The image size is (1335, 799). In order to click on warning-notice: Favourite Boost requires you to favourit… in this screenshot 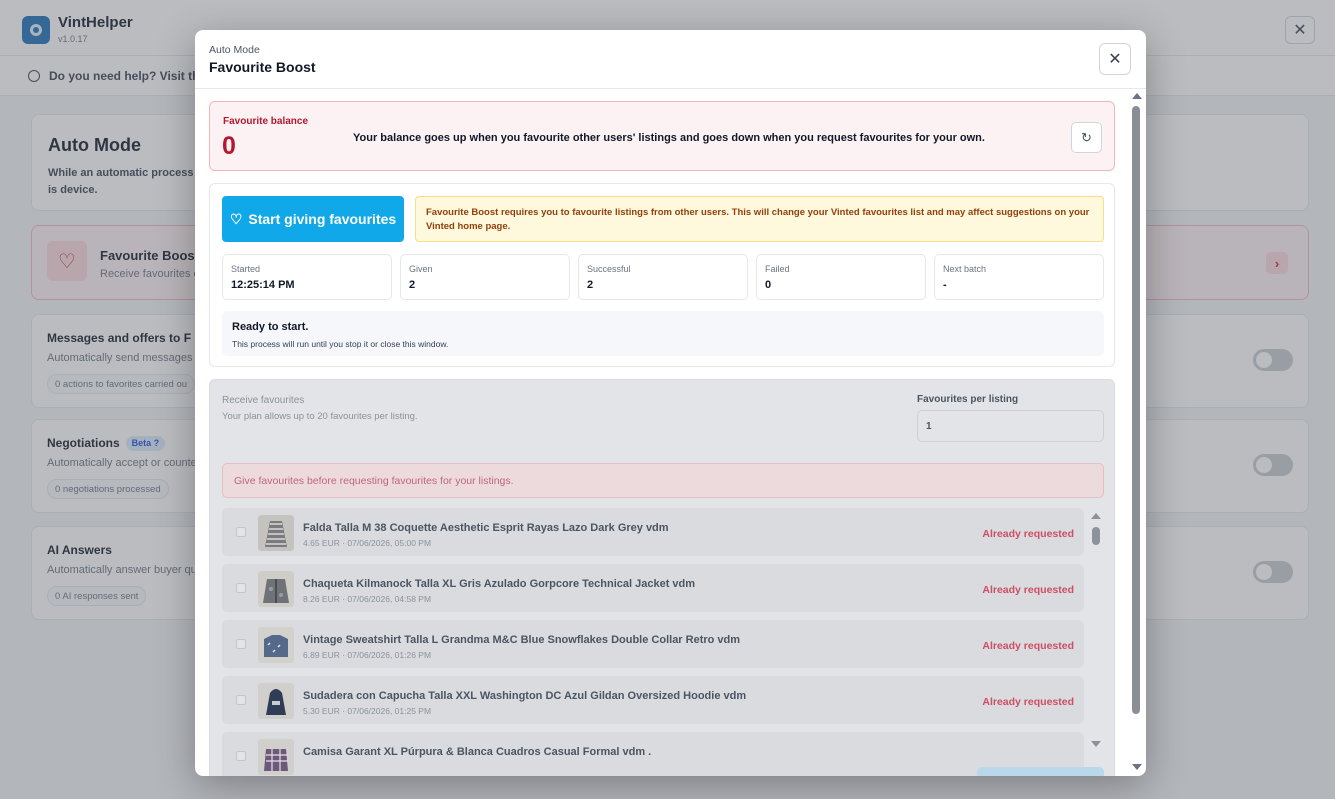, I will do `click(759, 219)`.